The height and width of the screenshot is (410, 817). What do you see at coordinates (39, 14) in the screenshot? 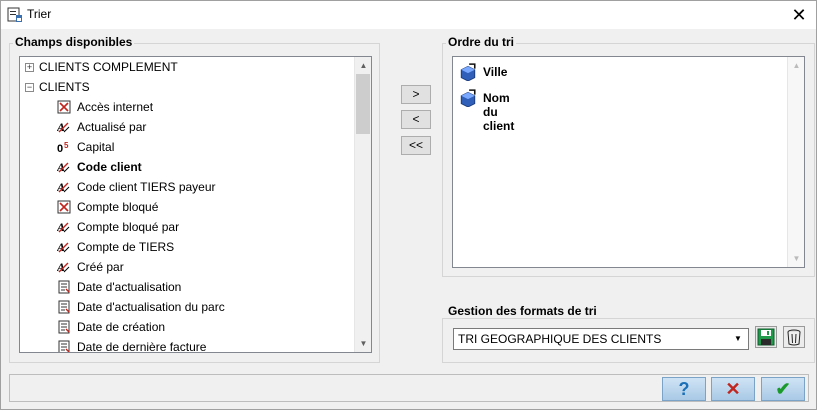
I see `window-title: Trier` at bounding box center [39, 14].